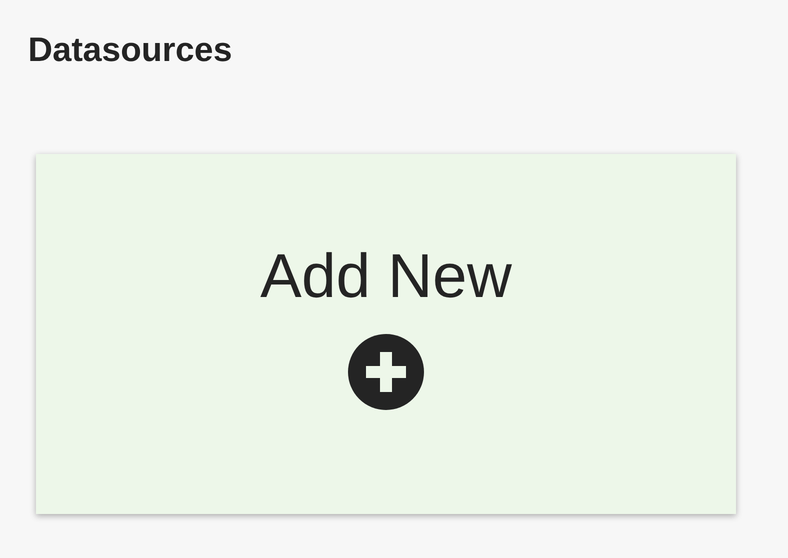  What do you see at coordinates (386, 372) in the screenshot?
I see `plus-icon` at bounding box center [386, 372].